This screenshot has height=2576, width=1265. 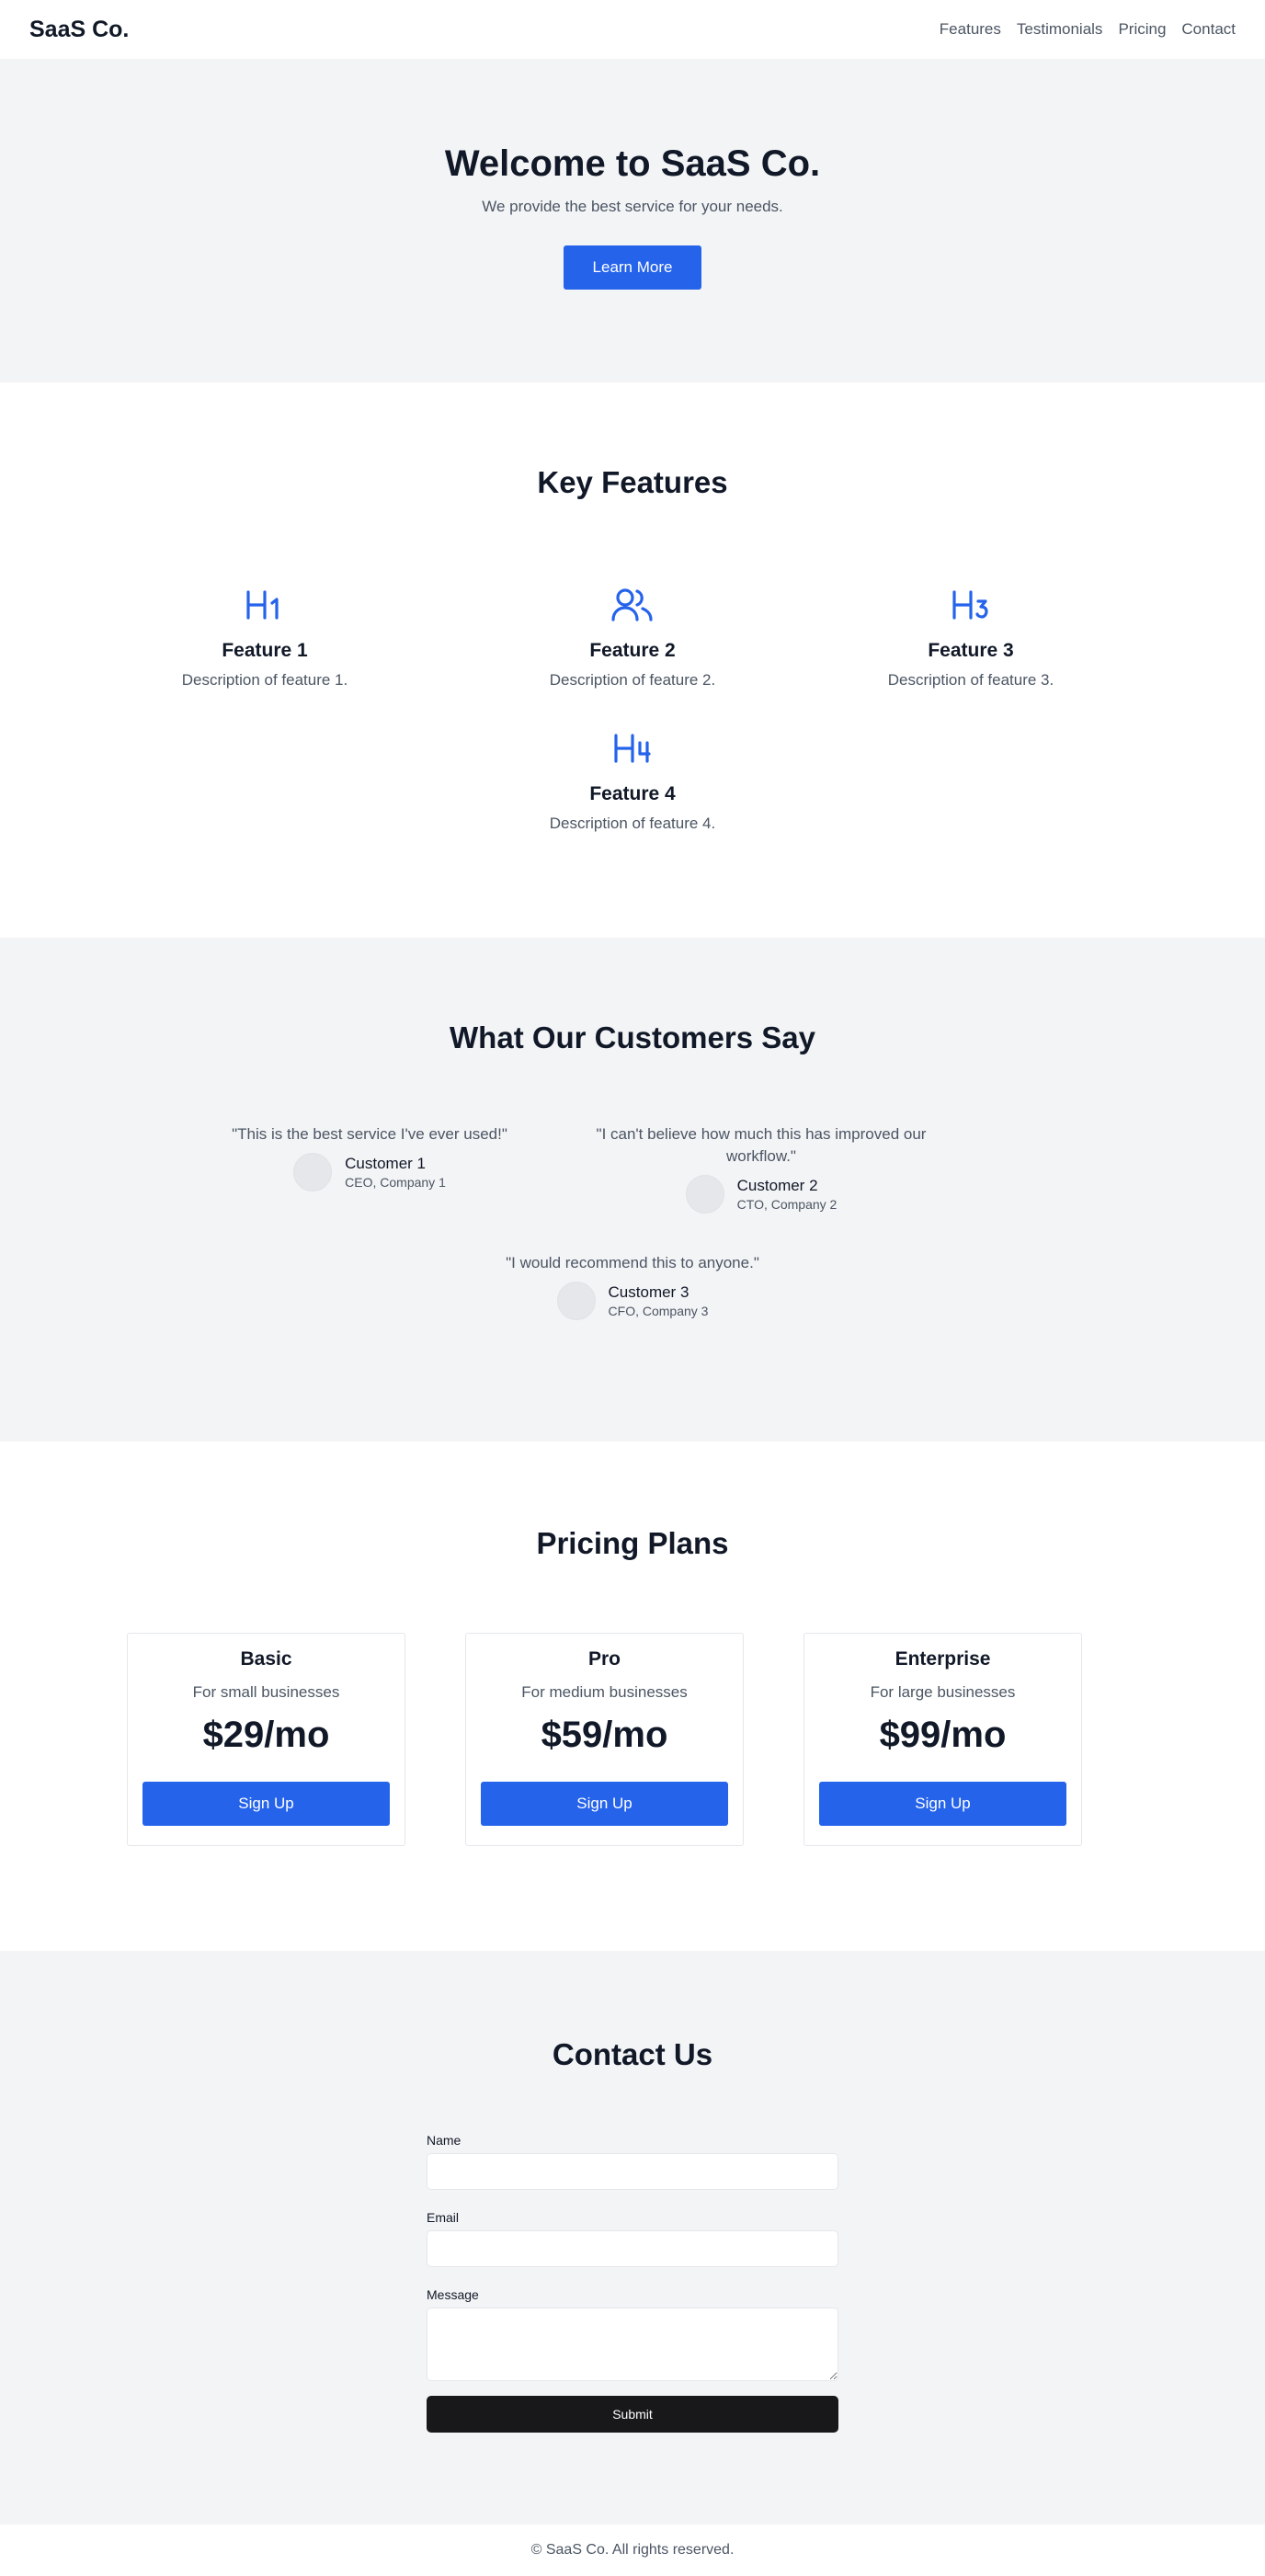 What do you see at coordinates (1142, 29) in the screenshot?
I see `nav-link-pricing: Pricing` at bounding box center [1142, 29].